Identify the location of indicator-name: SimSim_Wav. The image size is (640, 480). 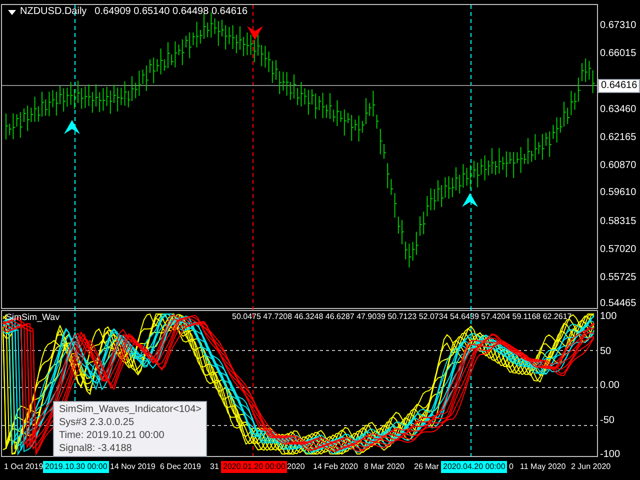
(33, 317).